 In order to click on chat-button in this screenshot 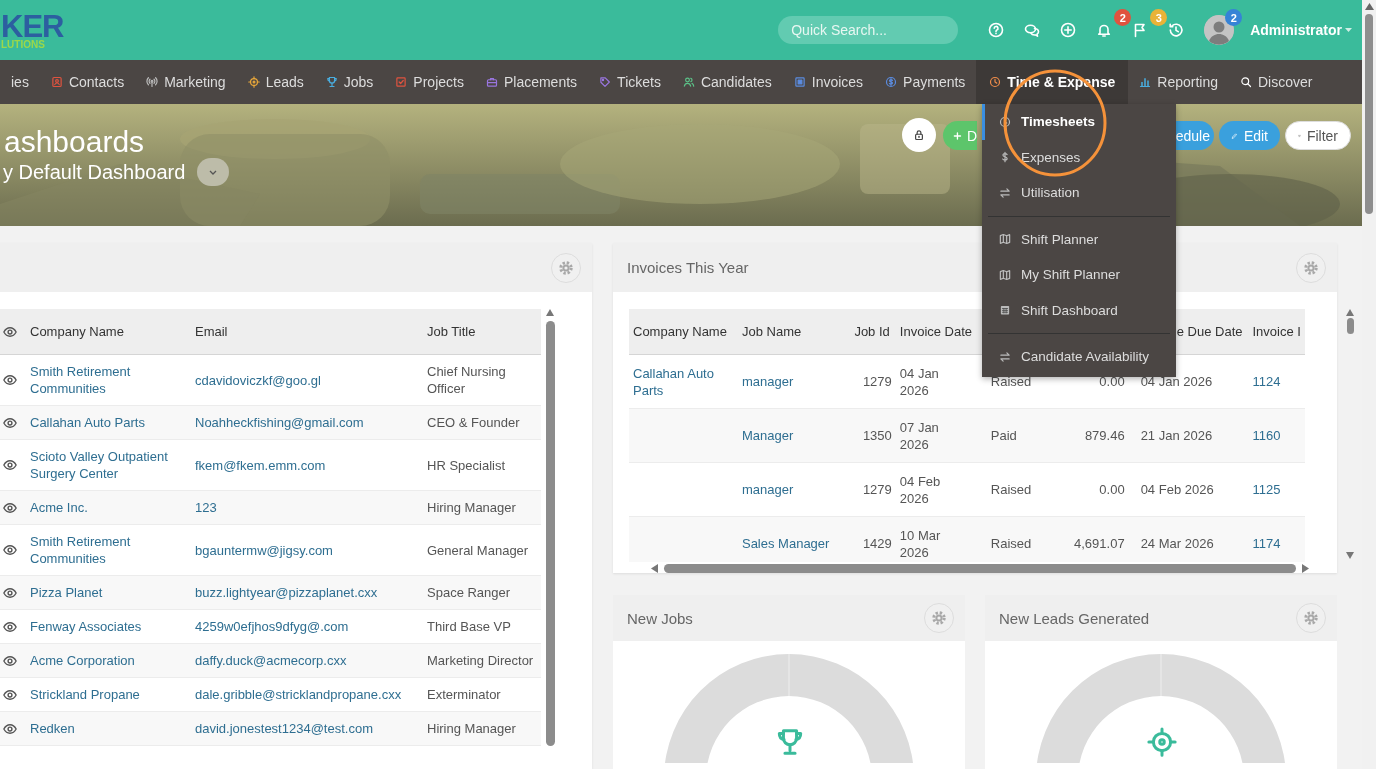, I will do `click(1032, 30)`.